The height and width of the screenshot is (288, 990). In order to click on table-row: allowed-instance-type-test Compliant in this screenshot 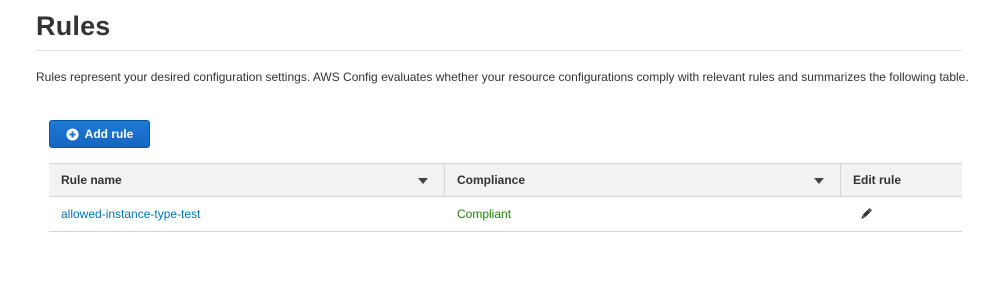, I will do `click(505, 214)`.